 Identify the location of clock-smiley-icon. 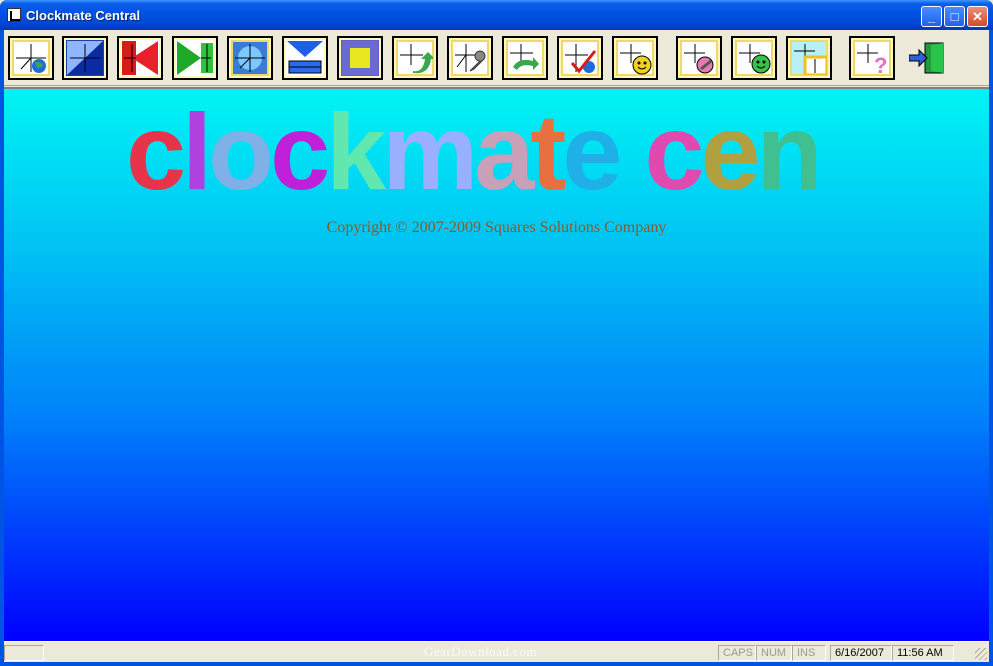
(635, 58).